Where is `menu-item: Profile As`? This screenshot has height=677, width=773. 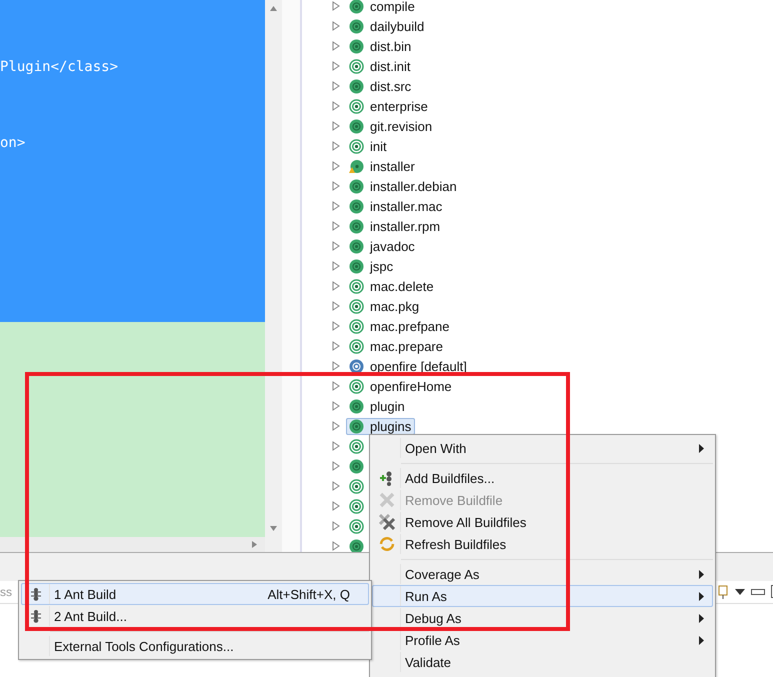 menu-item: Profile As is located at coordinates (542, 640).